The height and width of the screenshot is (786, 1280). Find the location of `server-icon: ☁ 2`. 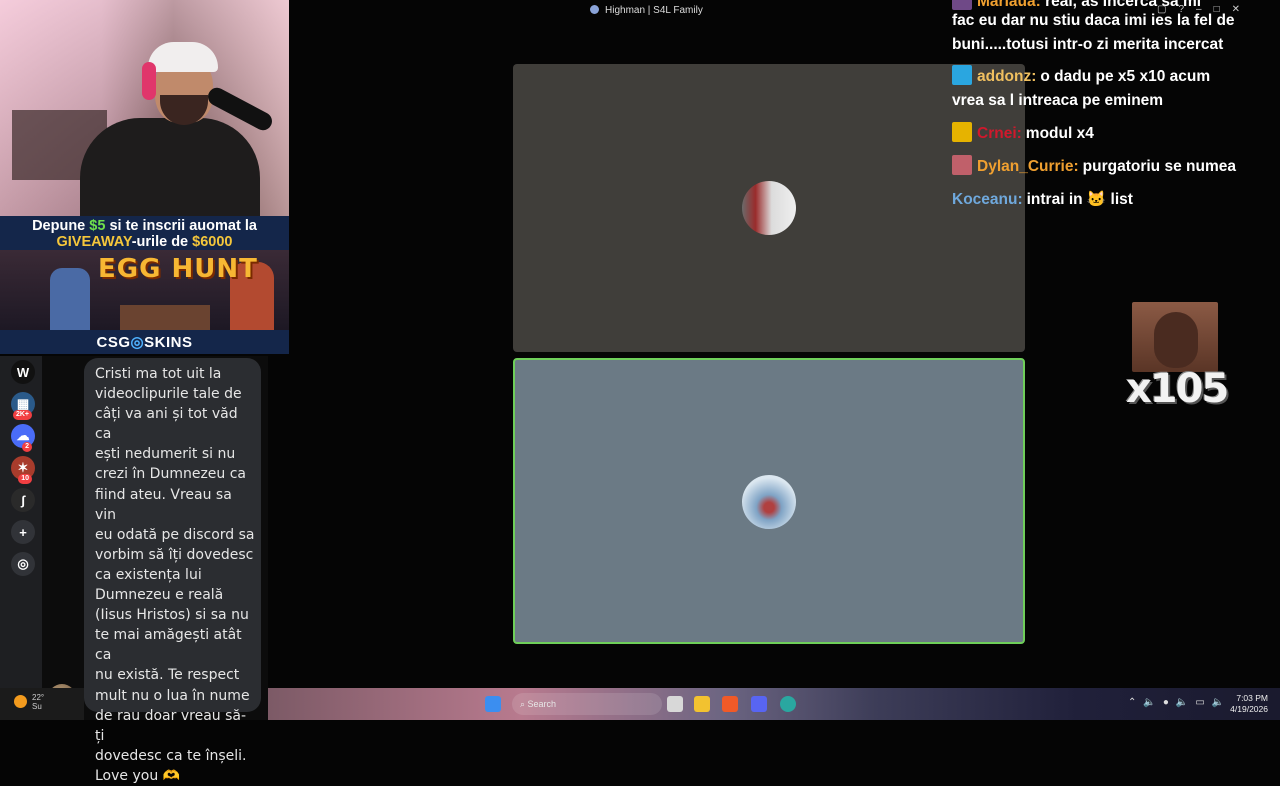

server-icon: ☁ 2 is located at coordinates (23, 438).